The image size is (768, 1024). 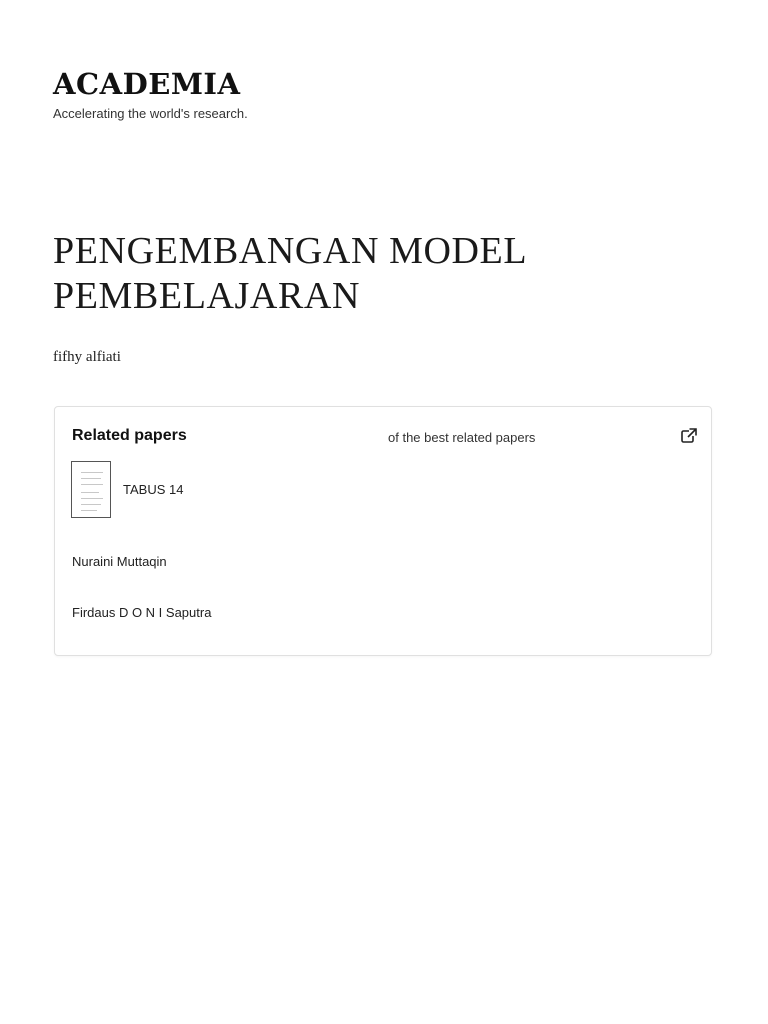 I want to click on external-link-icon, so click(x=689, y=436).